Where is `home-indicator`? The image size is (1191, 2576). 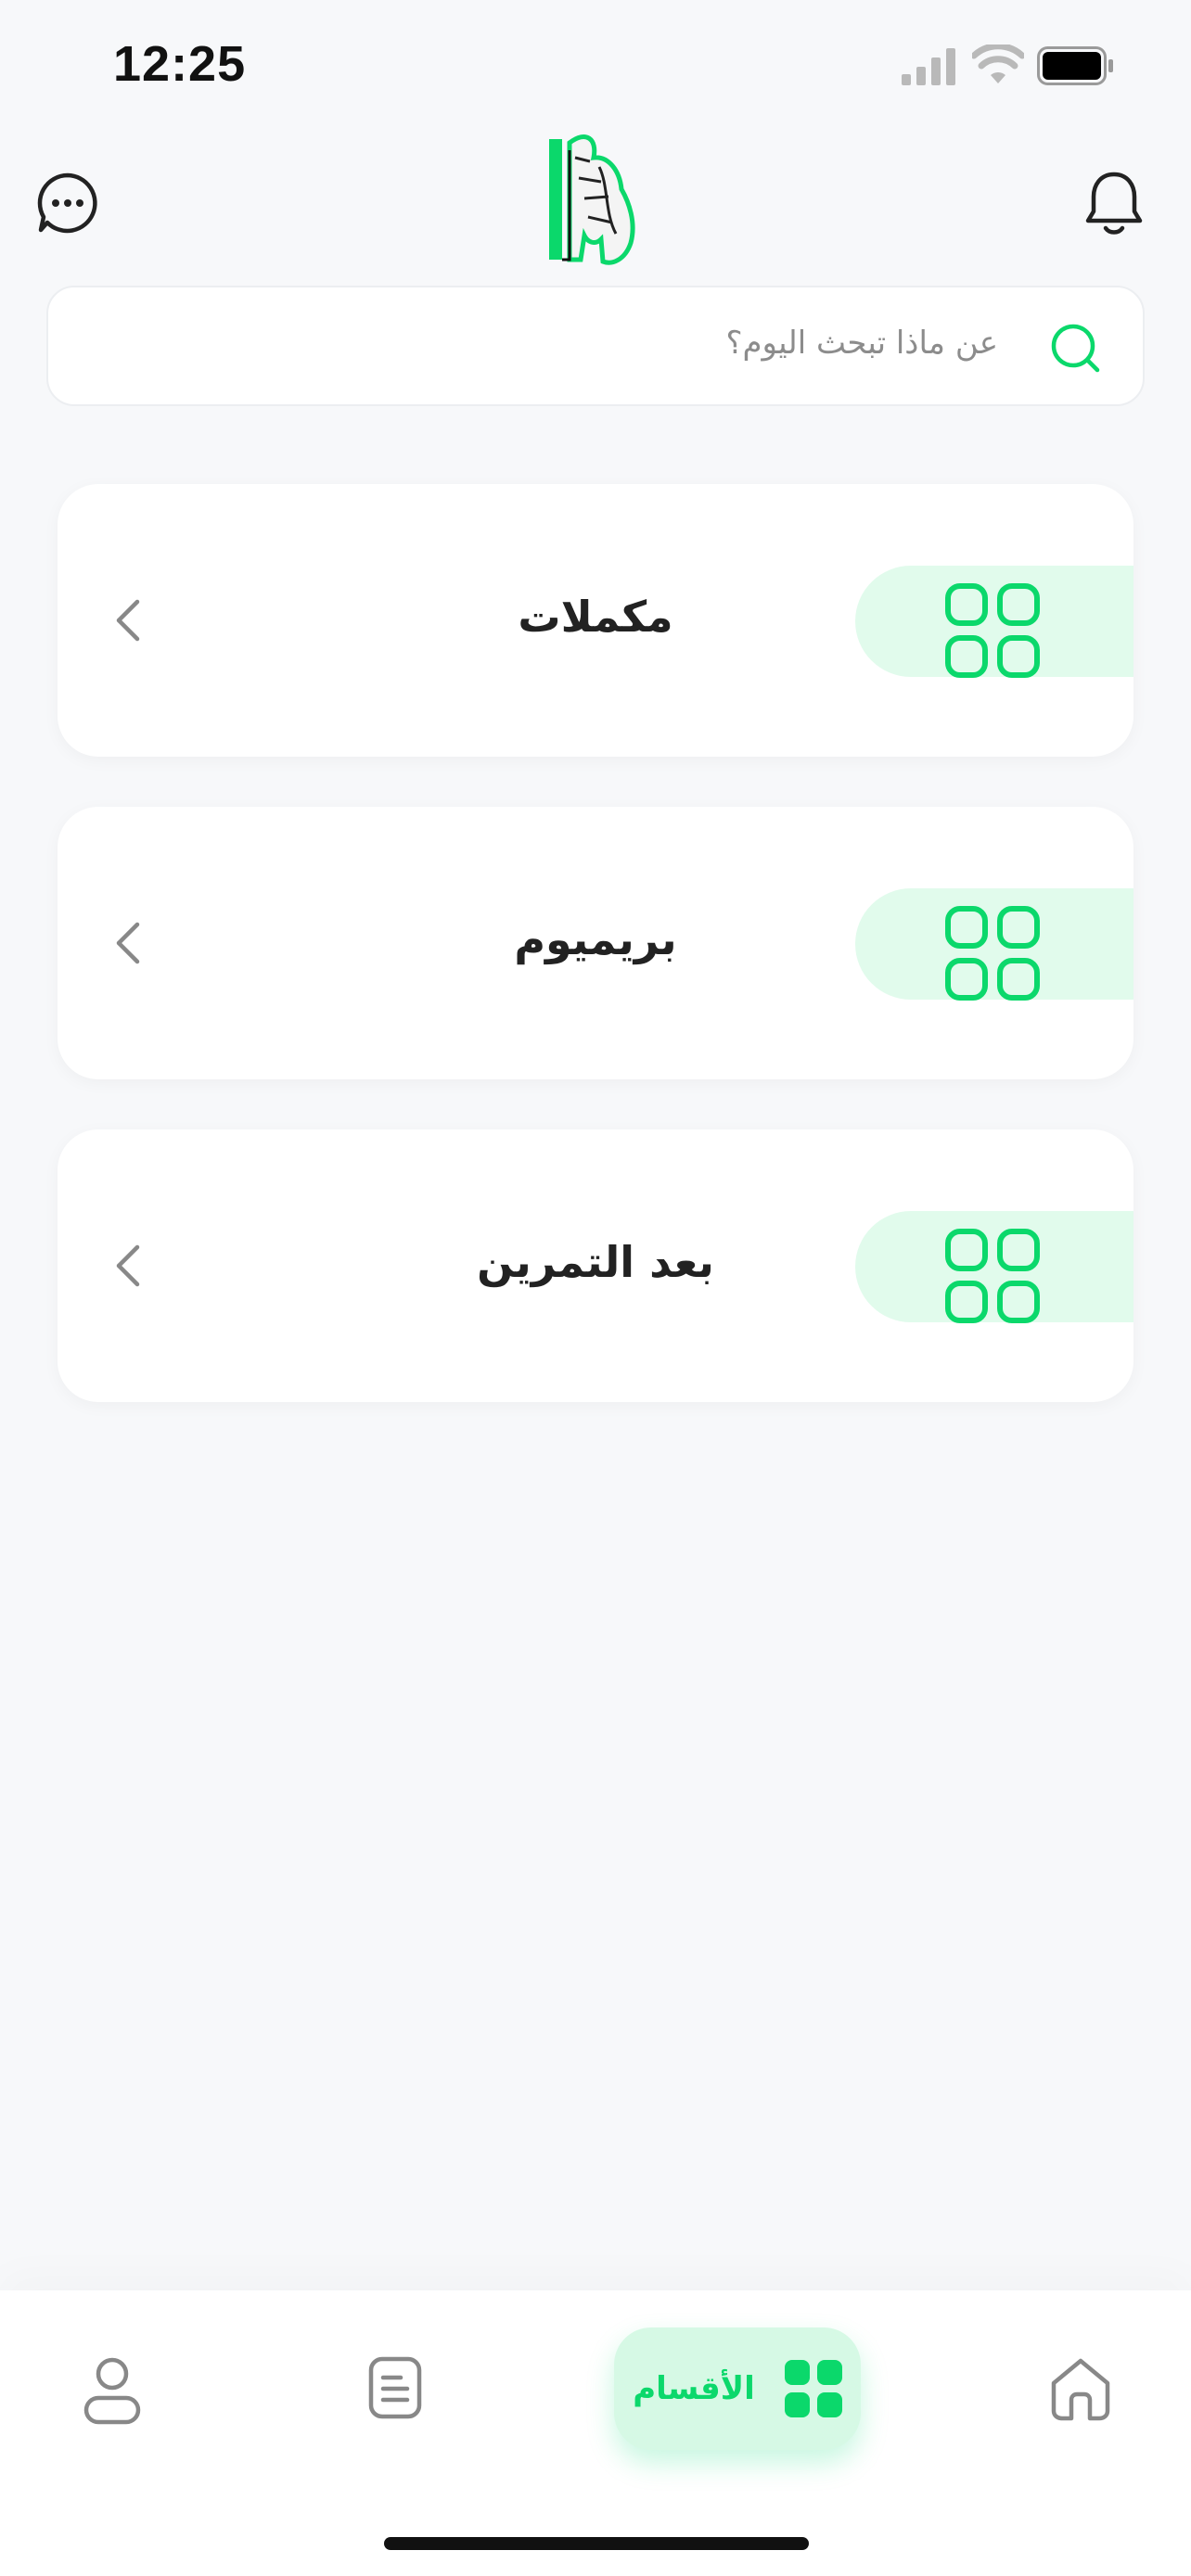
home-indicator is located at coordinates (597, 2543).